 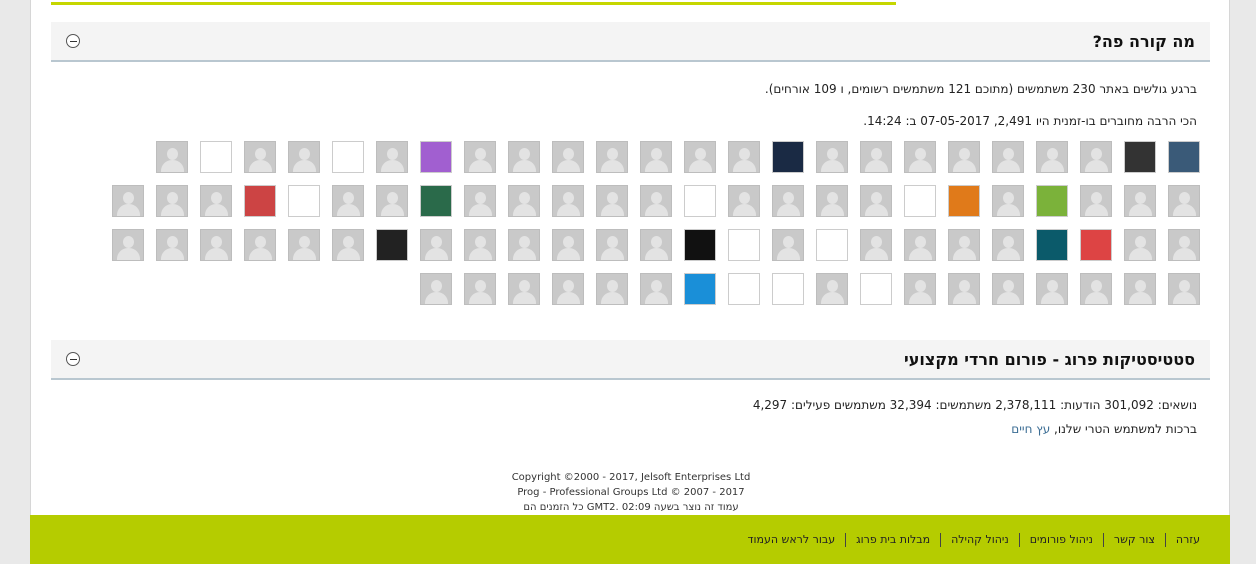 I want to click on footer-link-help: עזרה, so click(x=1187, y=539).